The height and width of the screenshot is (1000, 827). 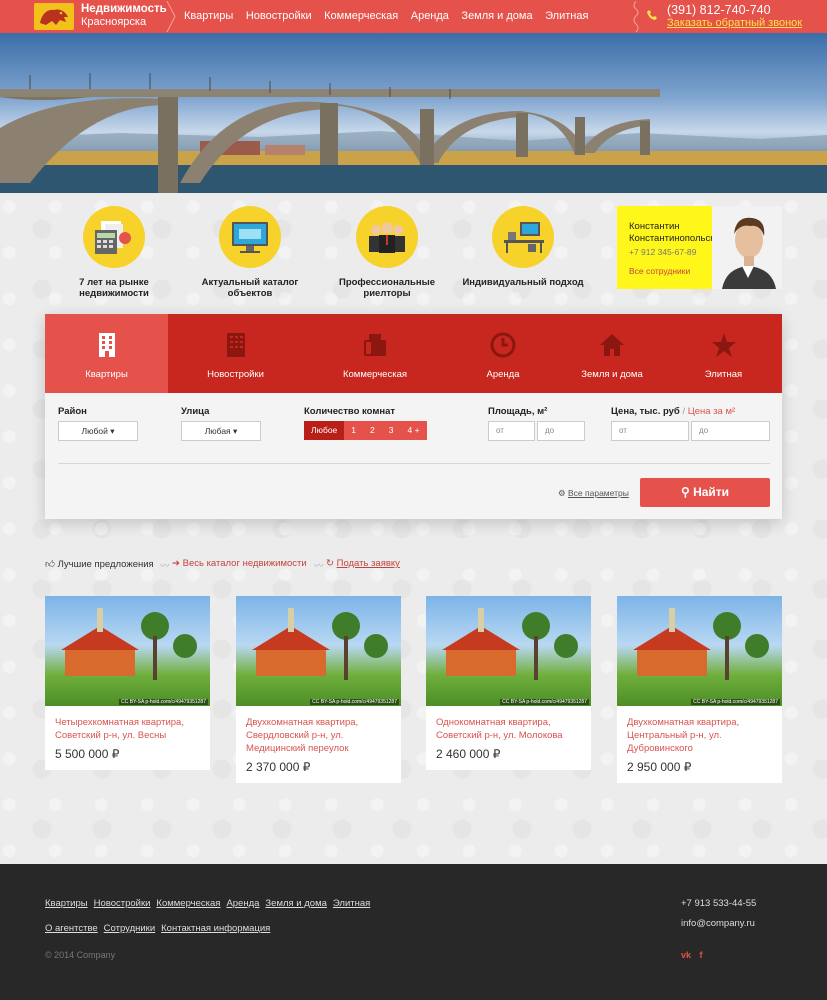 I want to click on price-per-m2-link: Цена за м², so click(x=711, y=411).